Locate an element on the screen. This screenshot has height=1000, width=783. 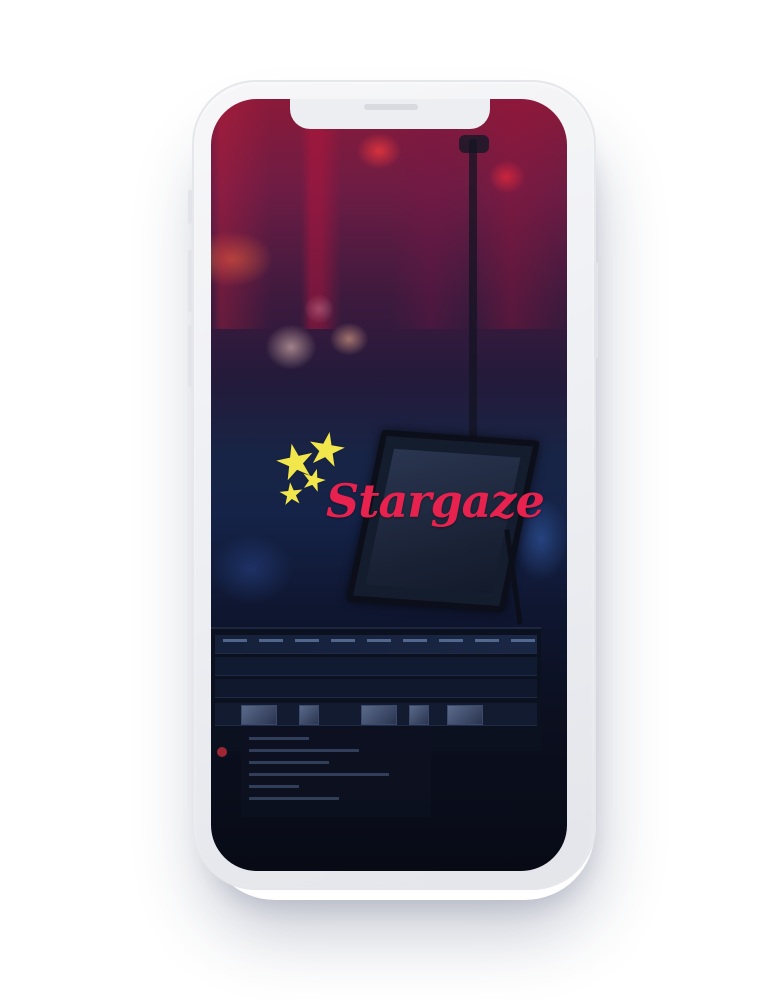
background-console-panel is located at coordinates (336, 772).